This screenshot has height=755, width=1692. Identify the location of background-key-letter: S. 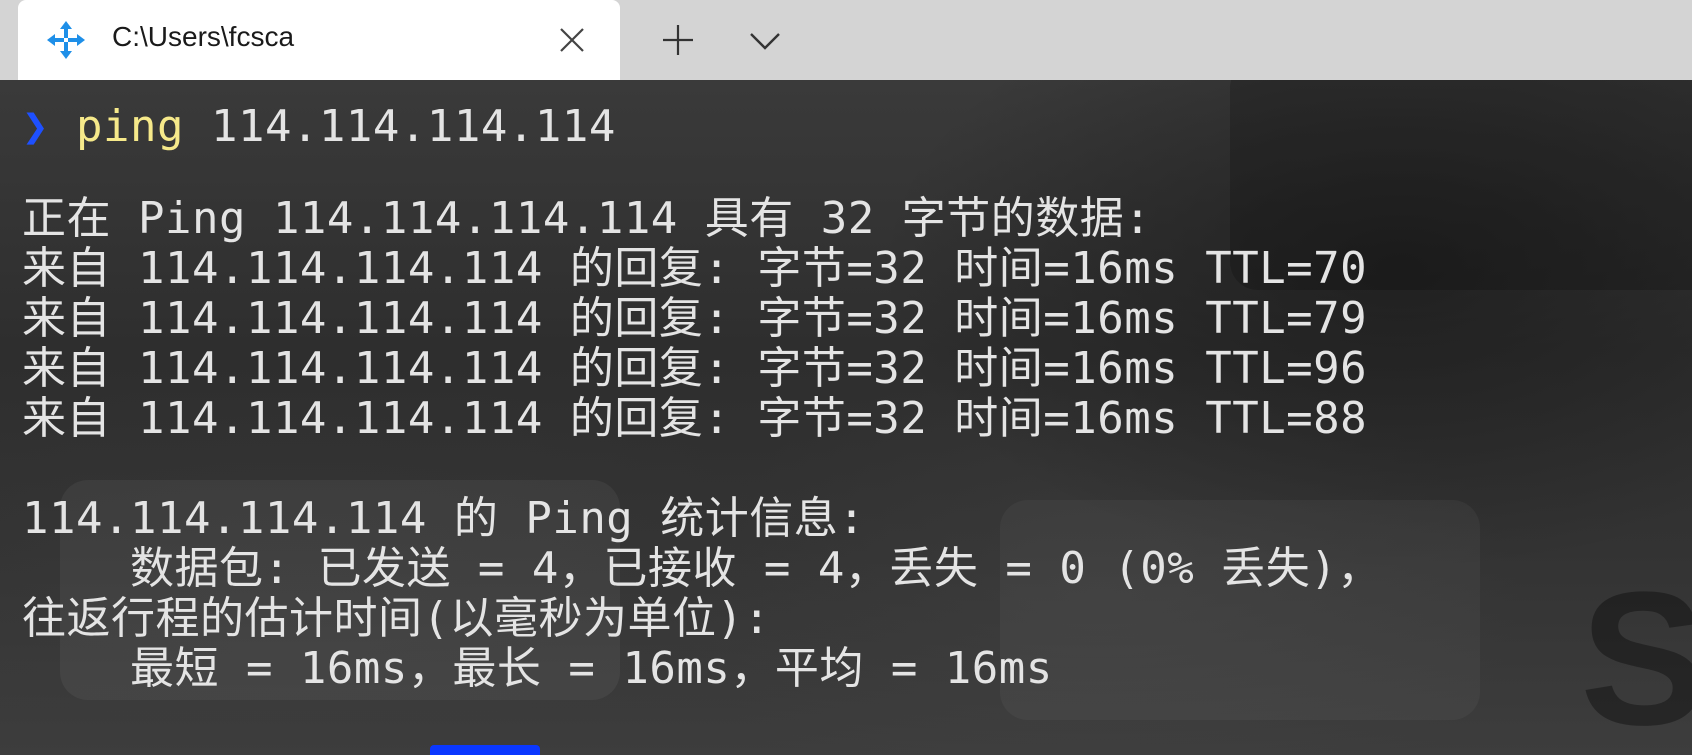
(1636, 654).